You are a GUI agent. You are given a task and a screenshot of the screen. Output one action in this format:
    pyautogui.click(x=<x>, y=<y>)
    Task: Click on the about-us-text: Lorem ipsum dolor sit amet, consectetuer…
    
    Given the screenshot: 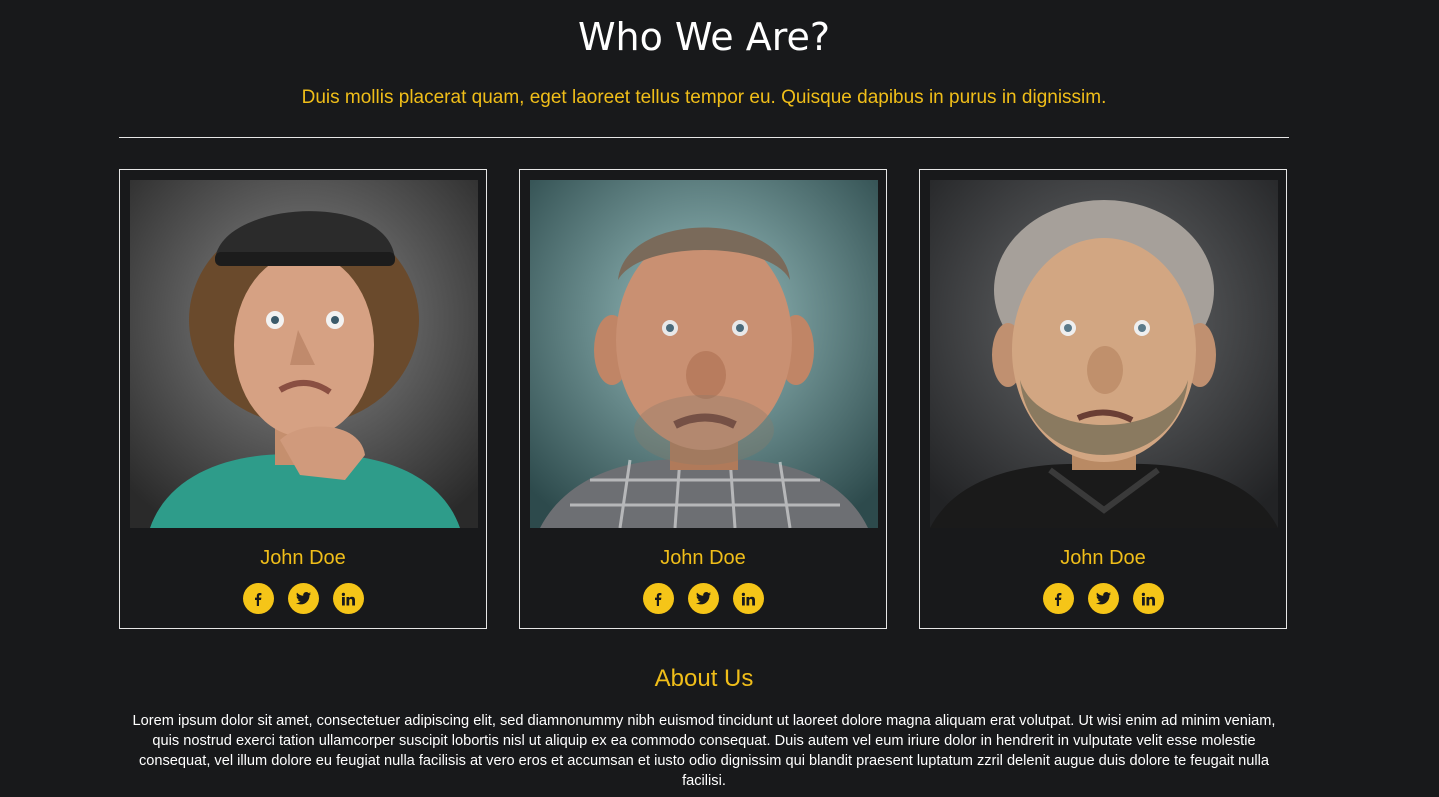 What is the action you would take?
    pyautogui.click(x=704, y=751)
    